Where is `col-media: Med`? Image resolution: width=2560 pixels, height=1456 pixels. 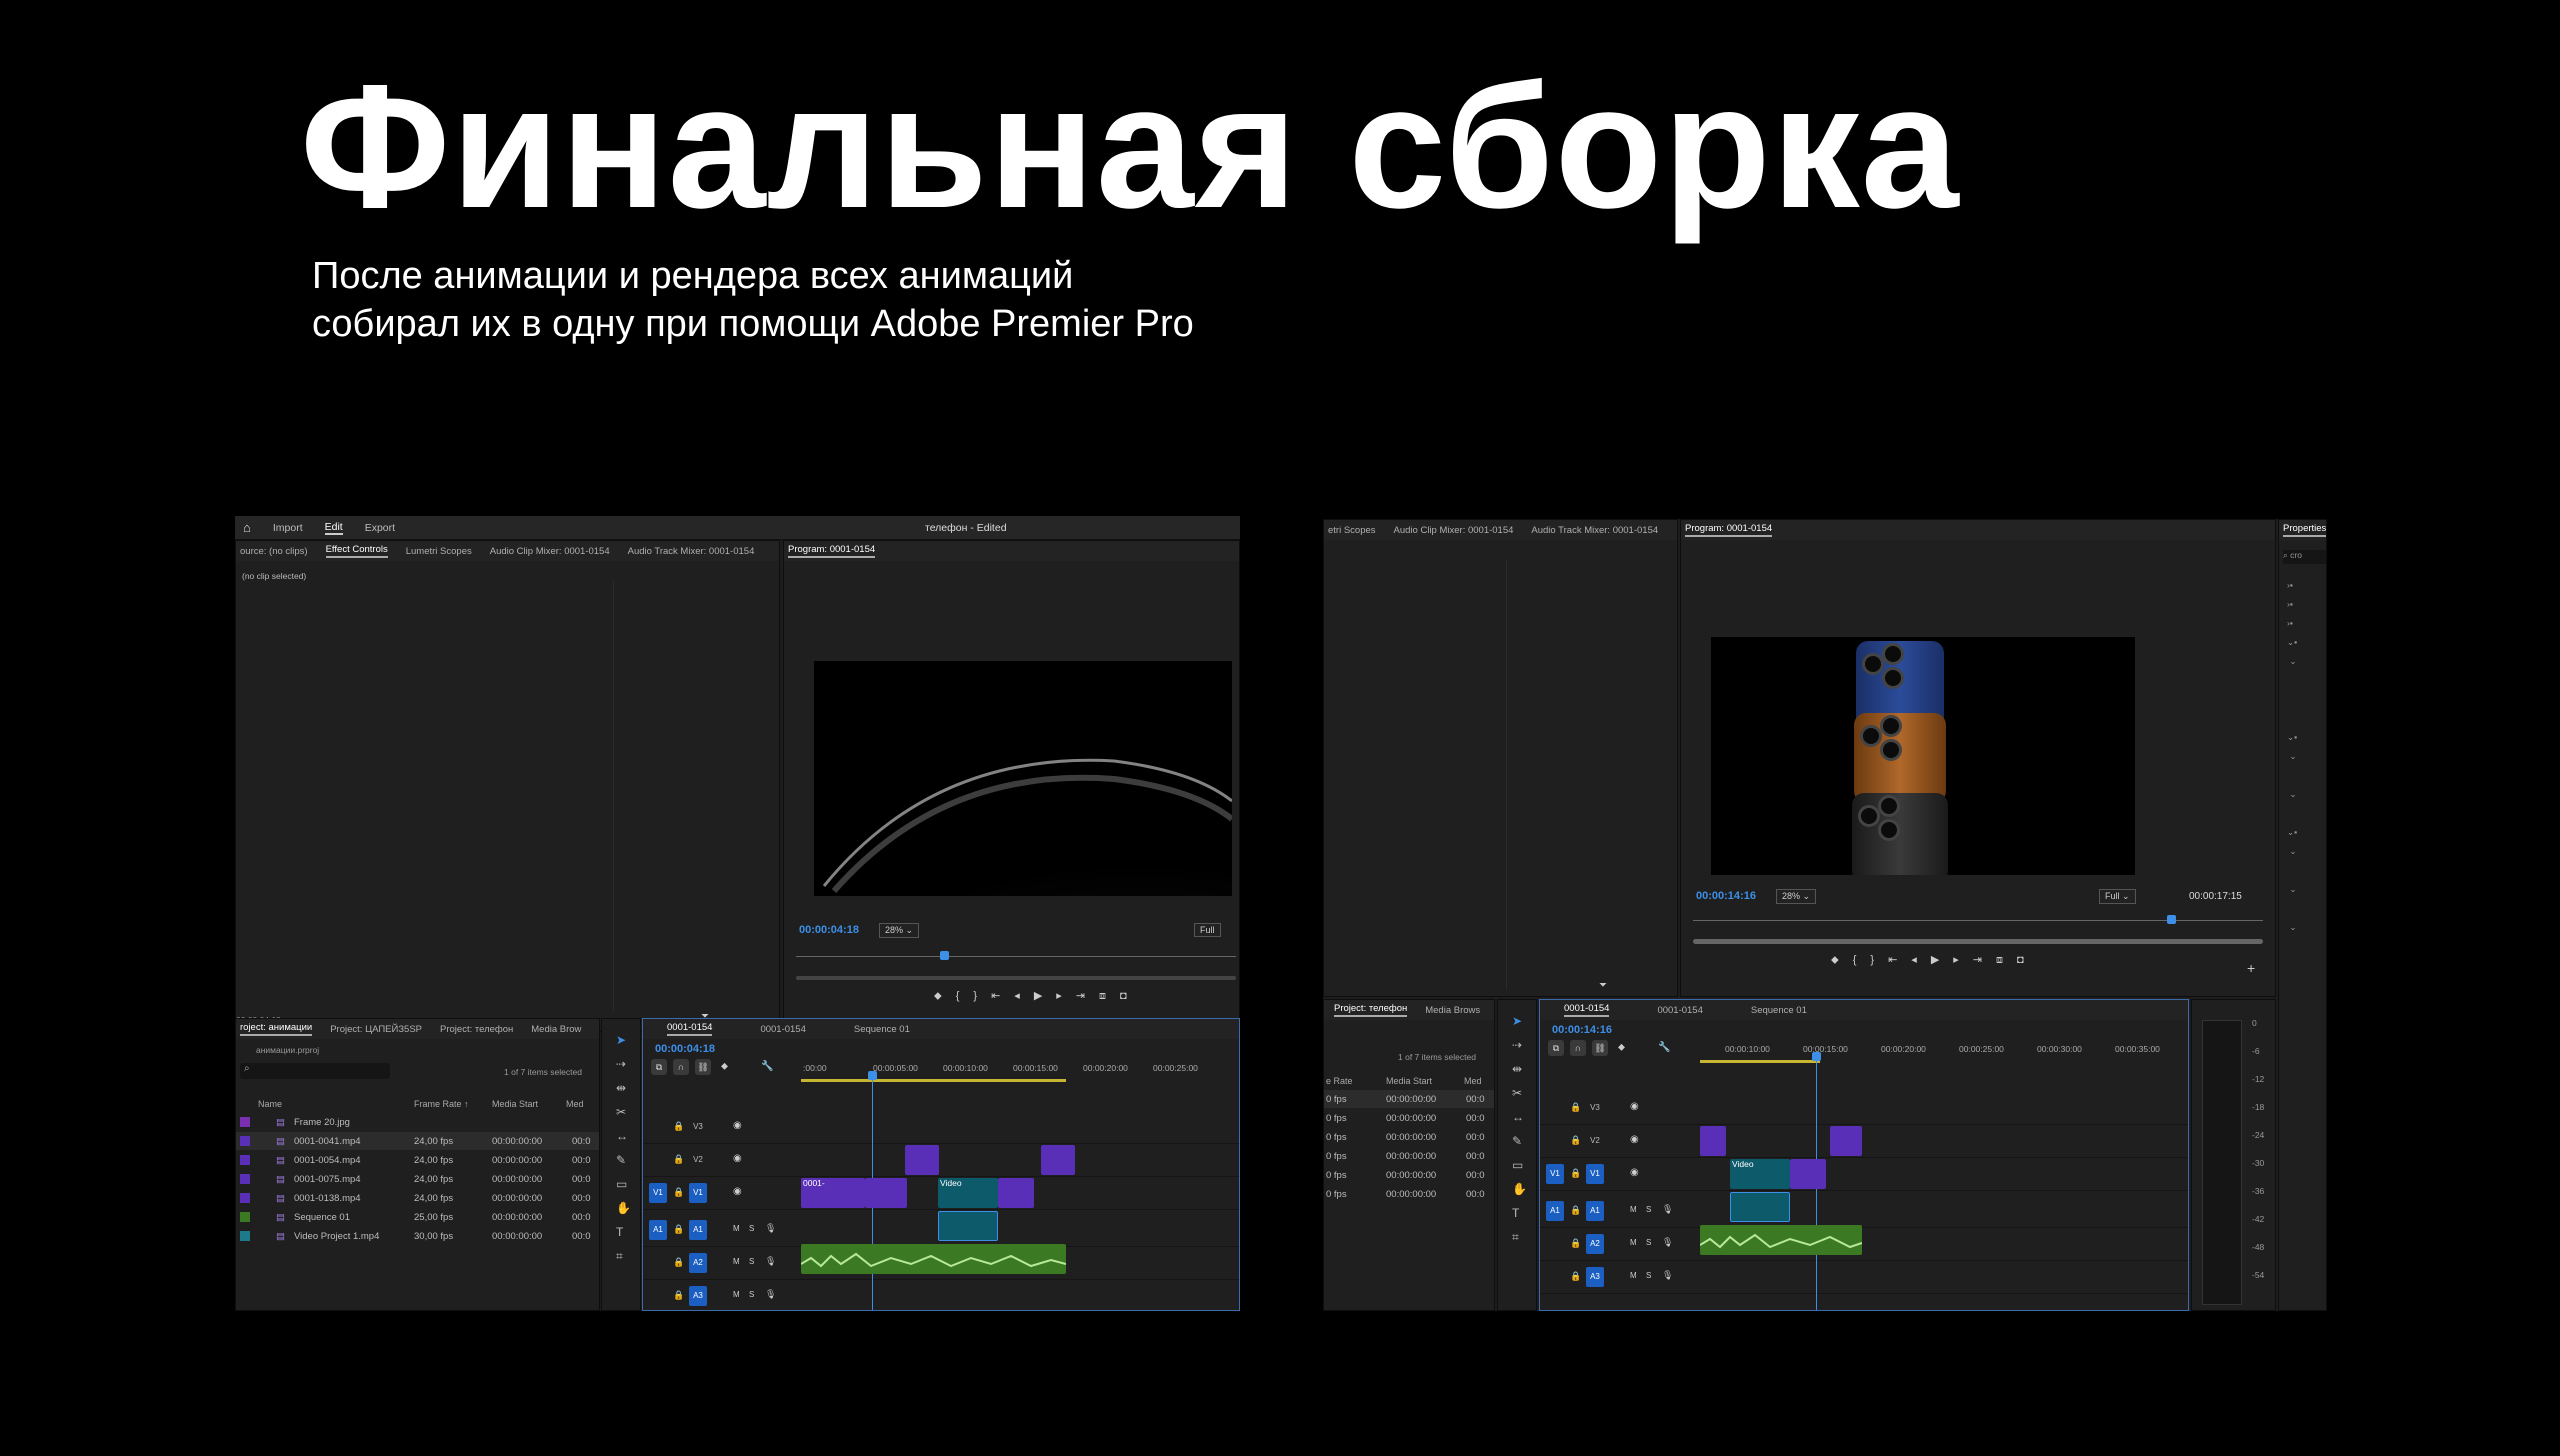 col-media: Med is located at coordinates (575, 1104).